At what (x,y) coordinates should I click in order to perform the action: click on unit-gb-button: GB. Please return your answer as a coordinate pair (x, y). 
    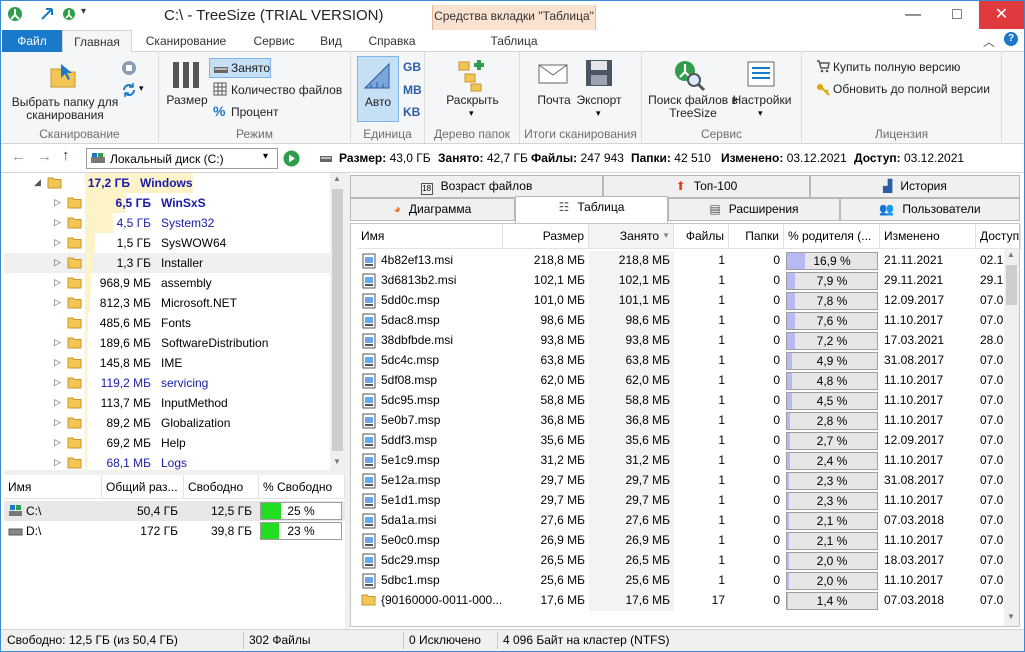
    Looking at the image, I should click on (412, 67).